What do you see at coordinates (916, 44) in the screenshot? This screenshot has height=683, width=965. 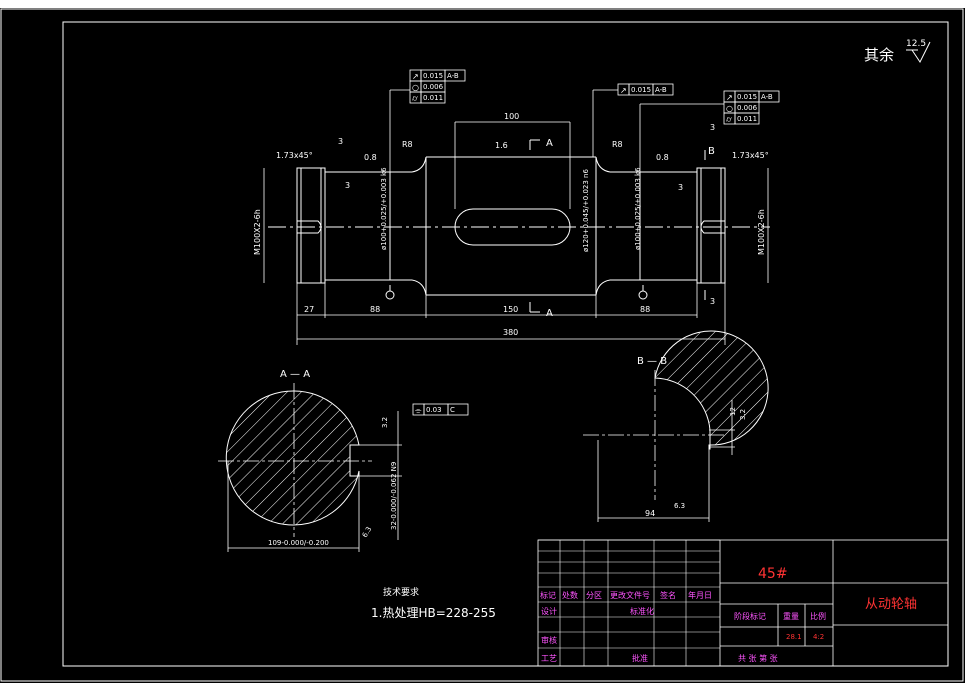 I see `svg-text: 12.5` at bounding box center [916, 44].